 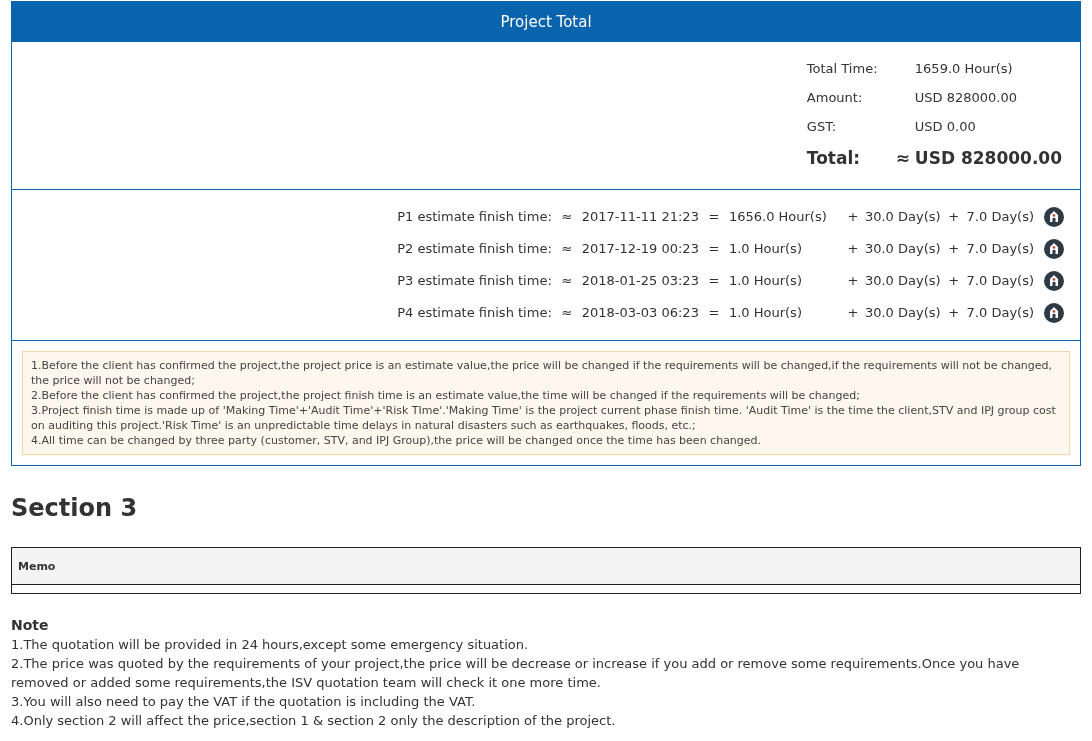 I want to click on estimate-label: P2 estimate finish time:, so click(x=474, y=249).